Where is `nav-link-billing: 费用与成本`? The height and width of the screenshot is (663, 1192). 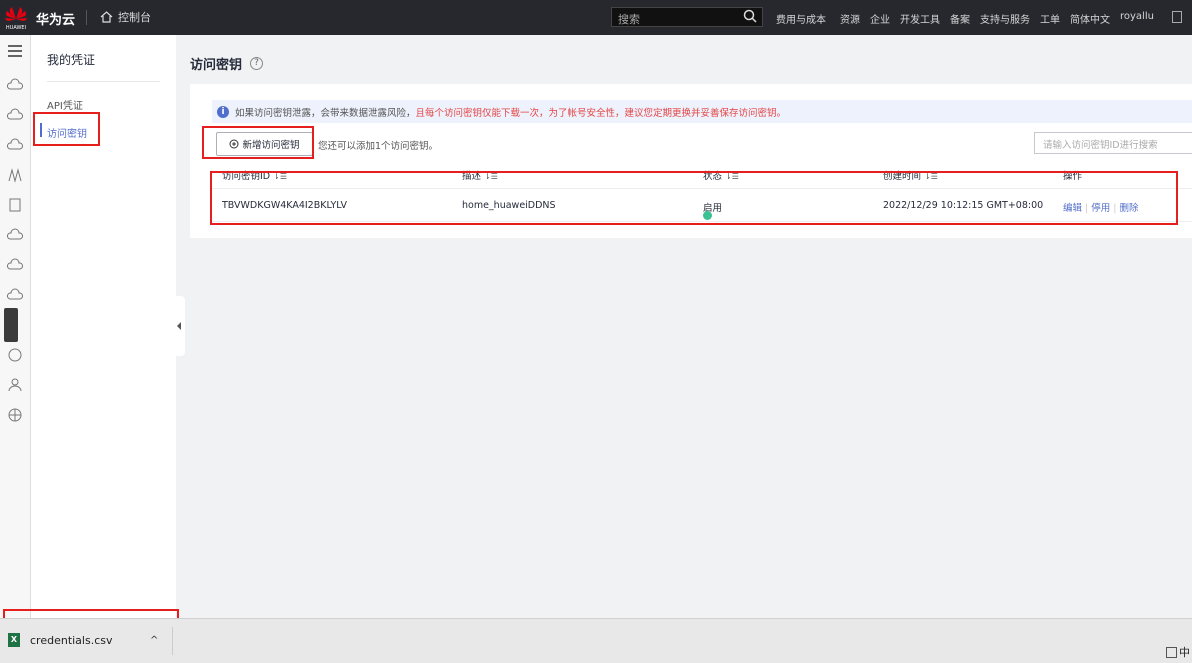 nav-link-billing: 费用与成本 is located at coordinates (801, 18).